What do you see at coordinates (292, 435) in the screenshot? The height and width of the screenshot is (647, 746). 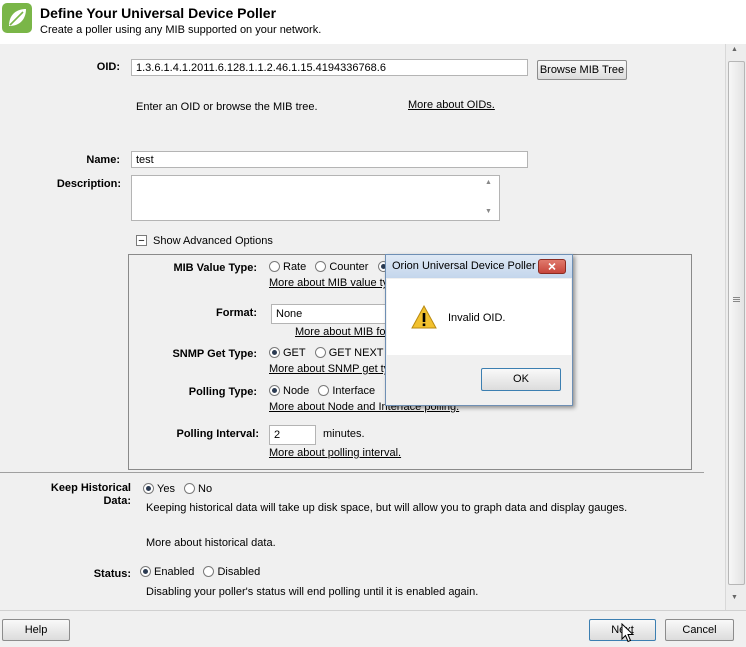 I see `polling-interval-input: 2` at bounding box center [292, 435].